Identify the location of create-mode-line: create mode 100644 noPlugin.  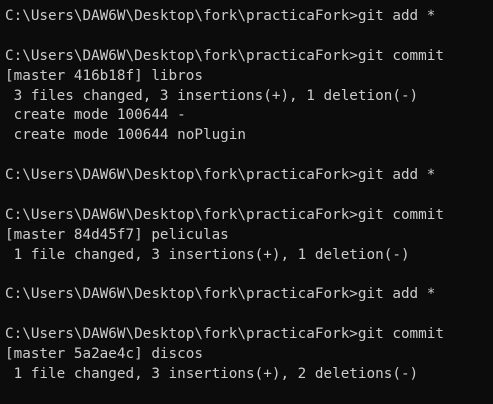
(126, 135).